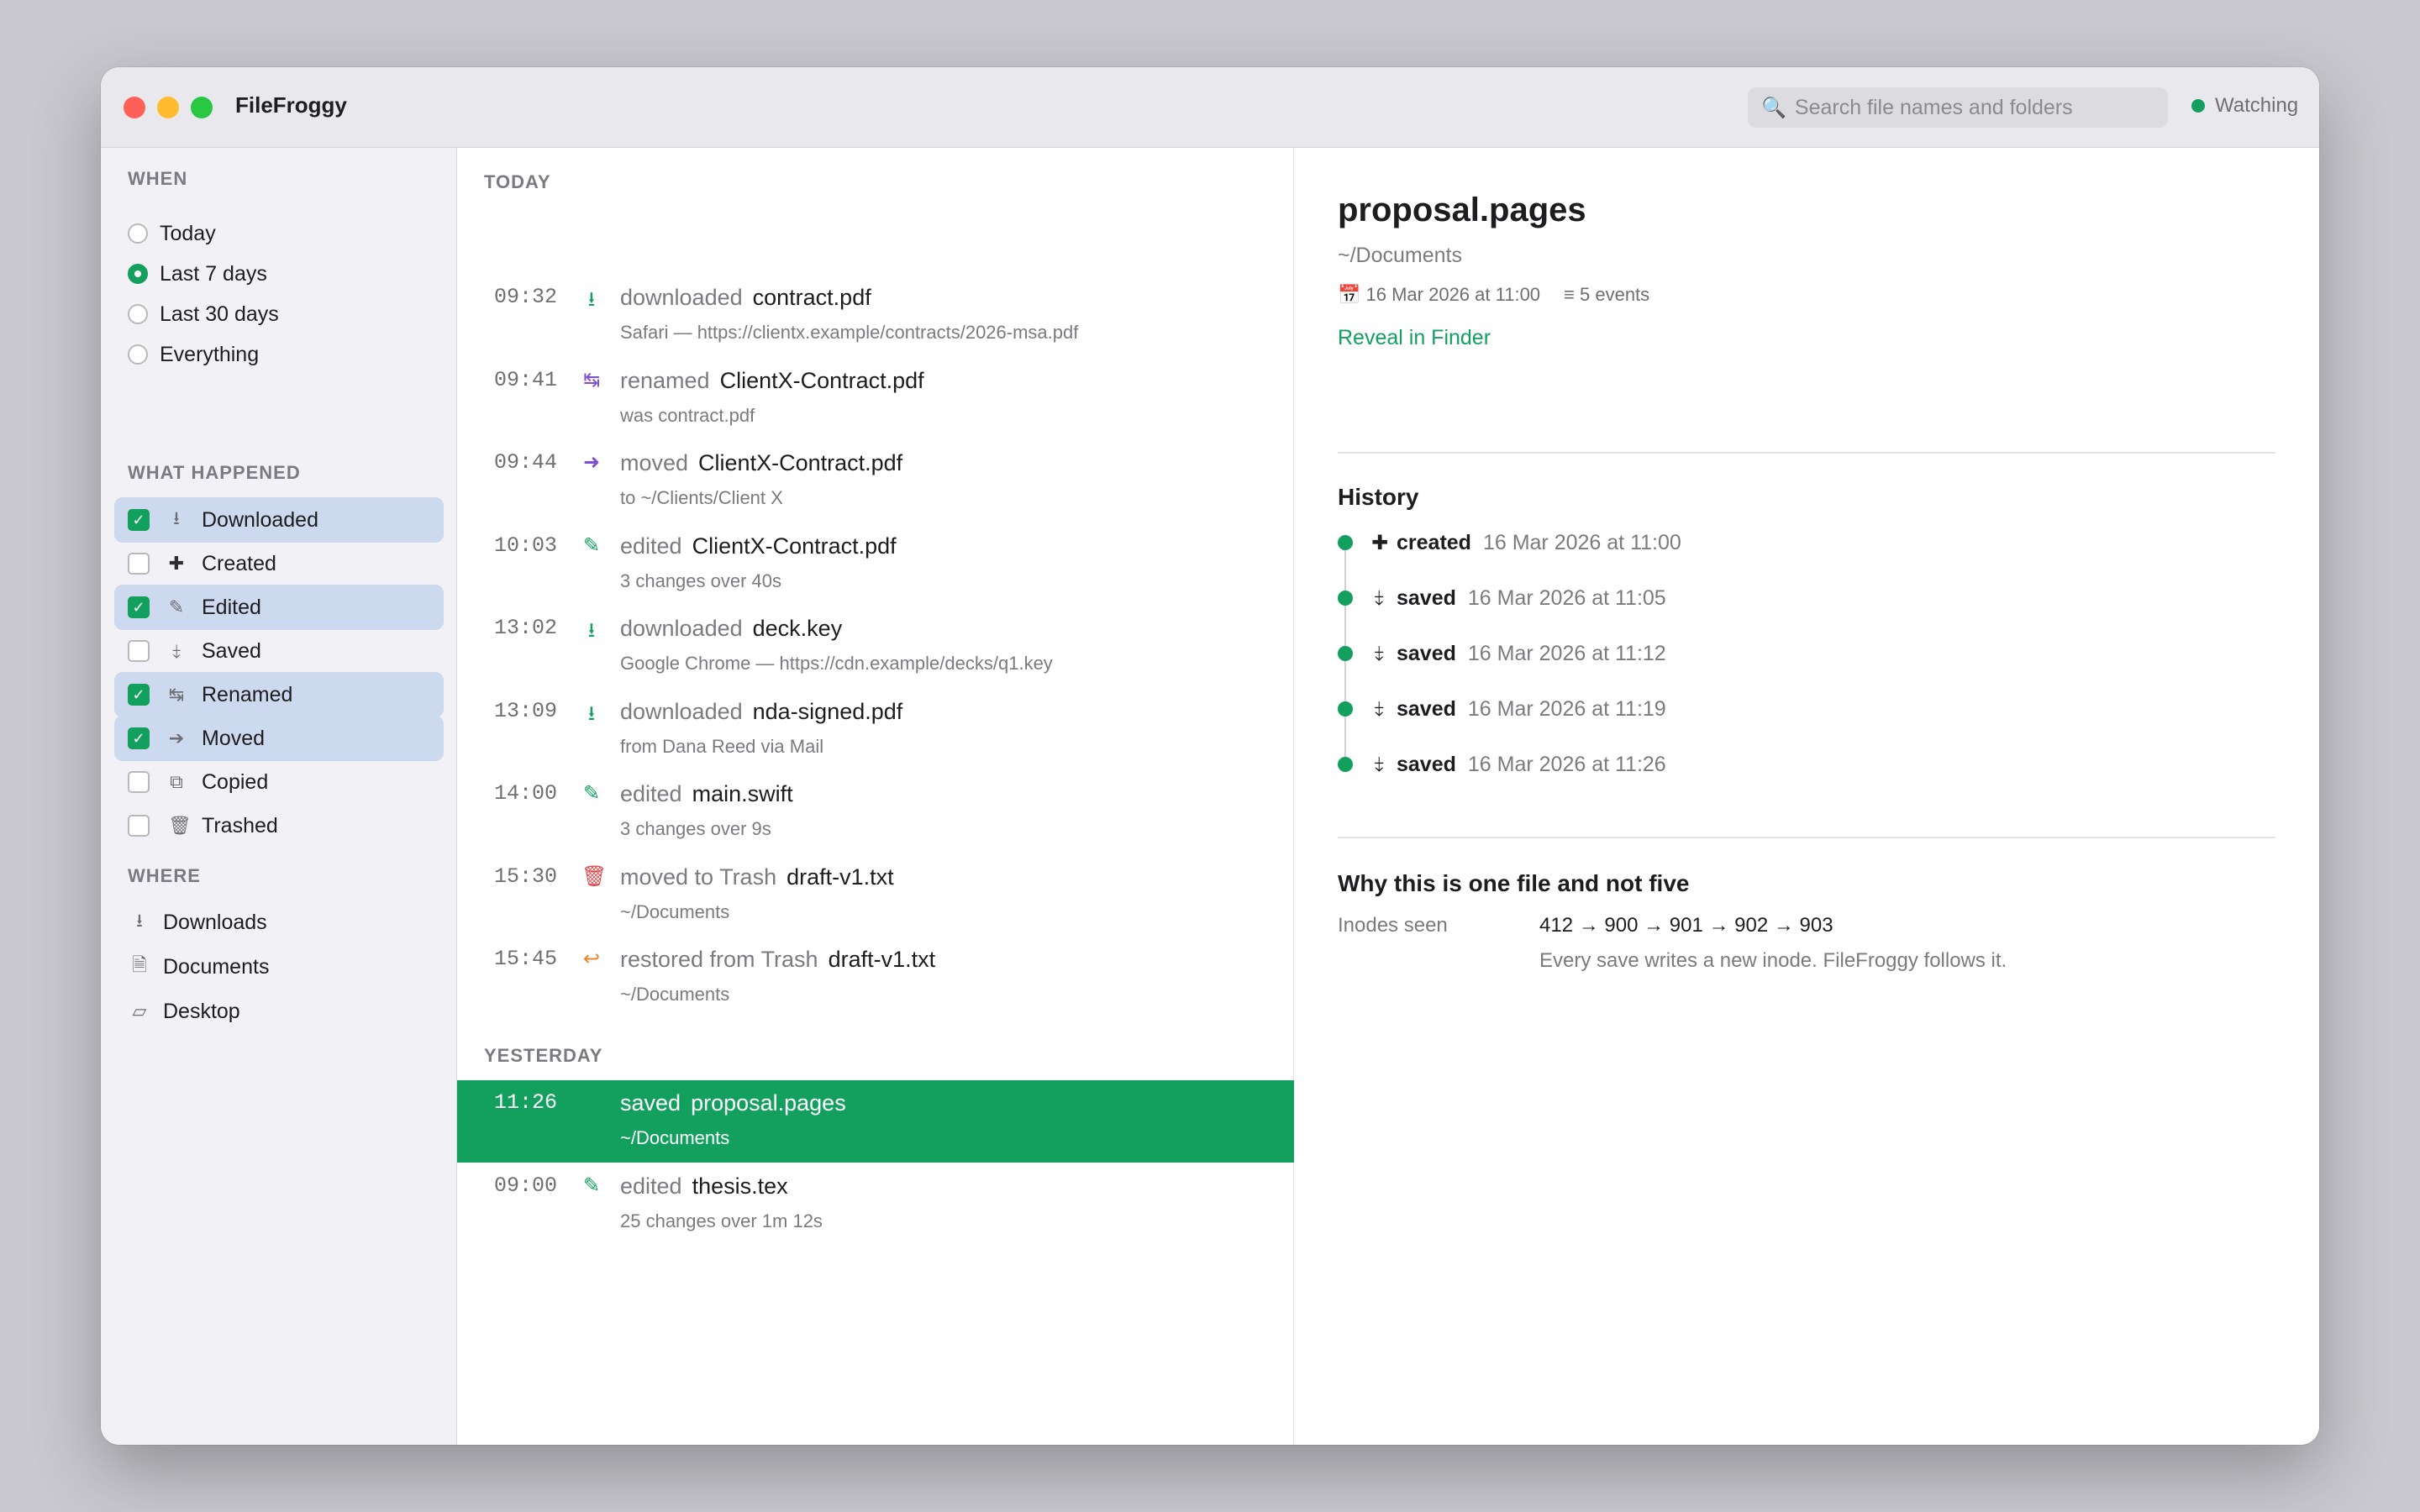 The height and width of the screenshot is (1512, 2420). What do you see at coordinates (180, 825) in the screenshot?
I see `trash-icon: 🗑` at bounding box center [180, 825].